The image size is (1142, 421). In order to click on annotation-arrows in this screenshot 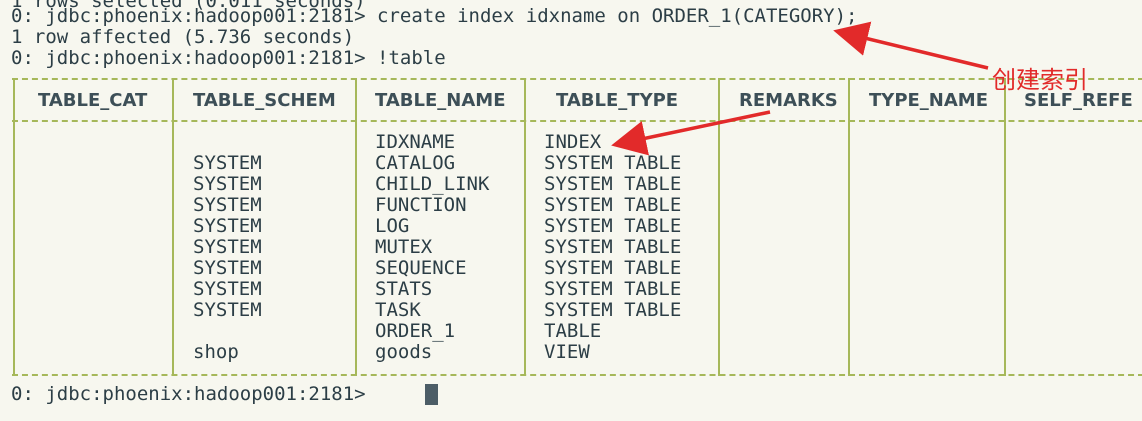, I will do `click(800, 88)`.